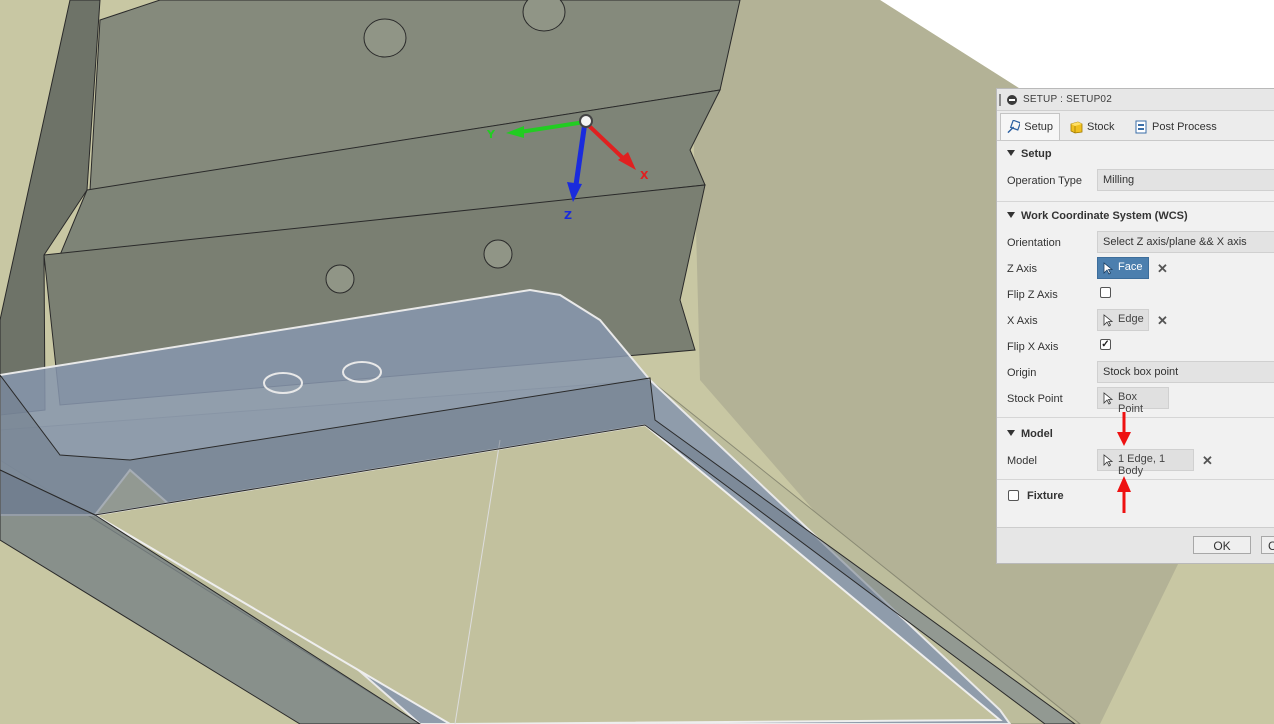 This screenshot has width=1274, height=724. What do you see at coordinates (1022, 269) in the screenshot?
I see `z-axis-label: Z Axis` at bounding box center [1022, 269].